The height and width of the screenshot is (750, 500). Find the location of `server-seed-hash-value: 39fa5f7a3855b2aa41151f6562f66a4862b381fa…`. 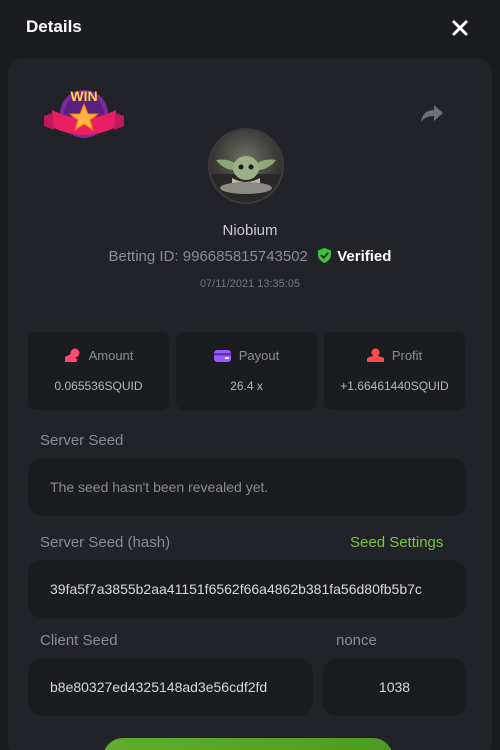

server-seed-hash-value: 39fa5f7a3855b2aa41151f6562f66a4862b381fa… is located at coordinates (236, 589).